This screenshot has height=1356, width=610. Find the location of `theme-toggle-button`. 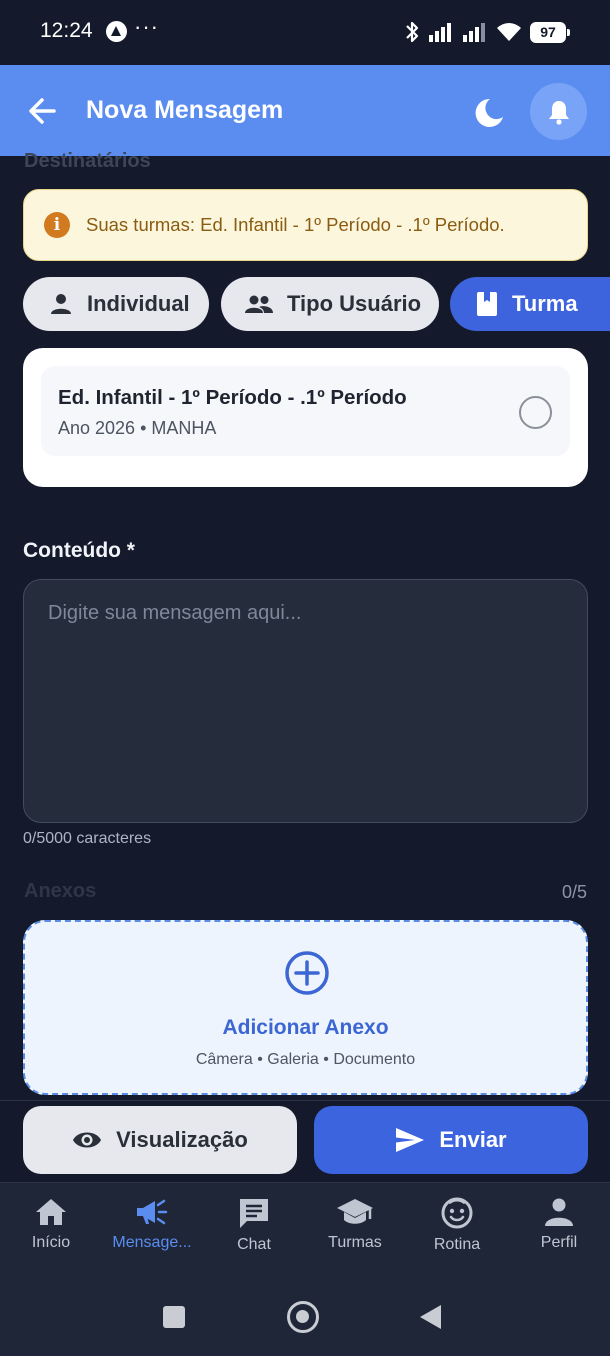

theme-toggle-button is located at coordinates (488, 113).